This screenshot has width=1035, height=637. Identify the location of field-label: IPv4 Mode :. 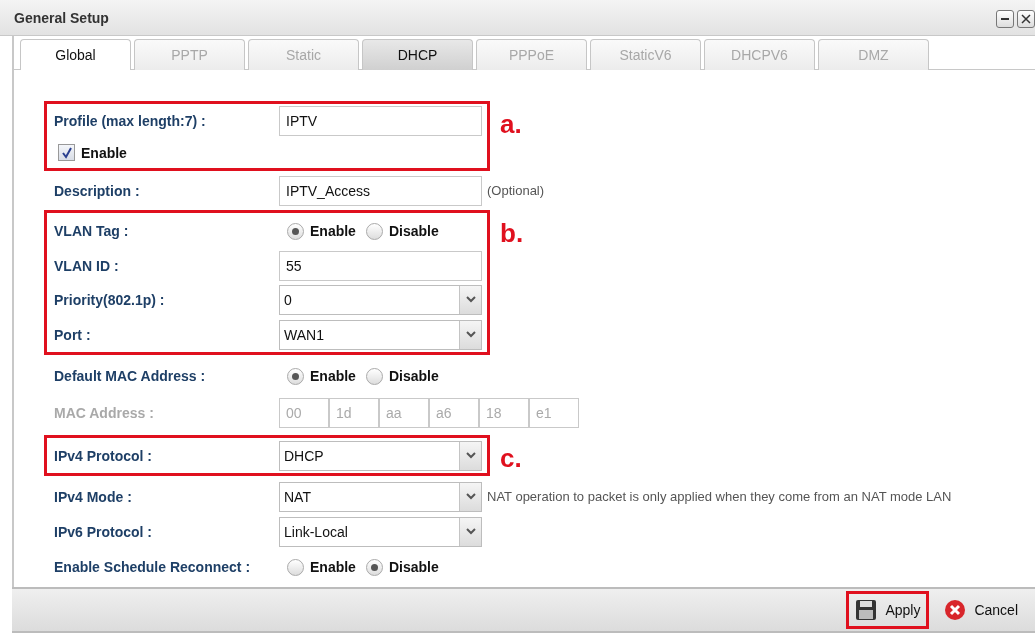
(93, 496).